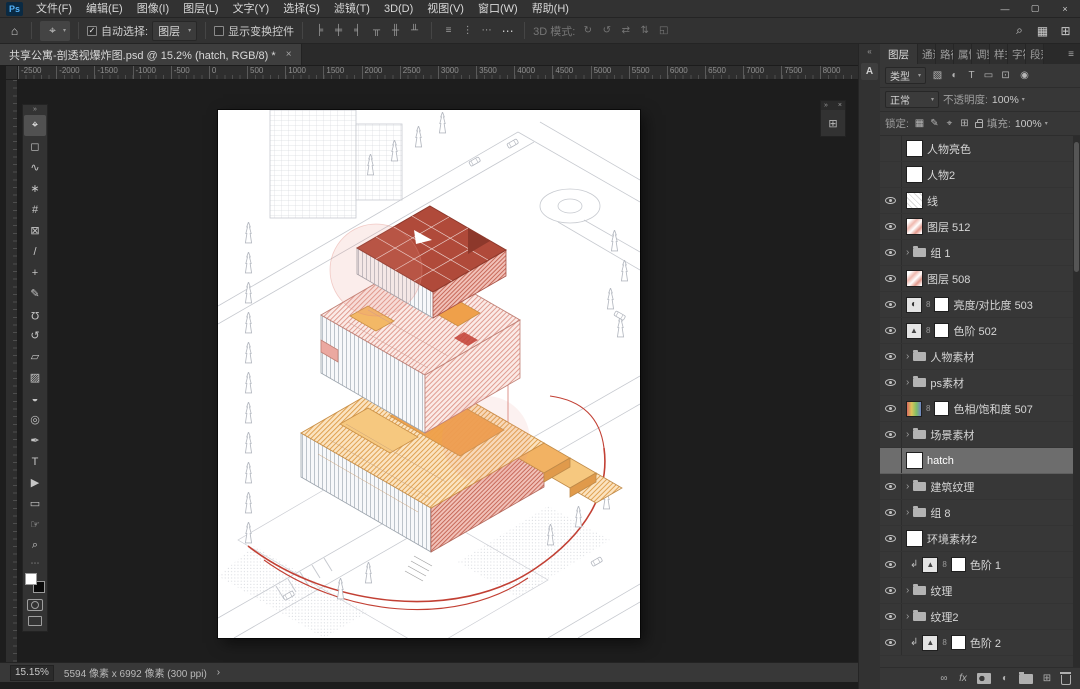  What do you see at coordinates (35, 356) in the screenshot?
I see `eraser-tool: ▱` at bounding box center [35, 356].